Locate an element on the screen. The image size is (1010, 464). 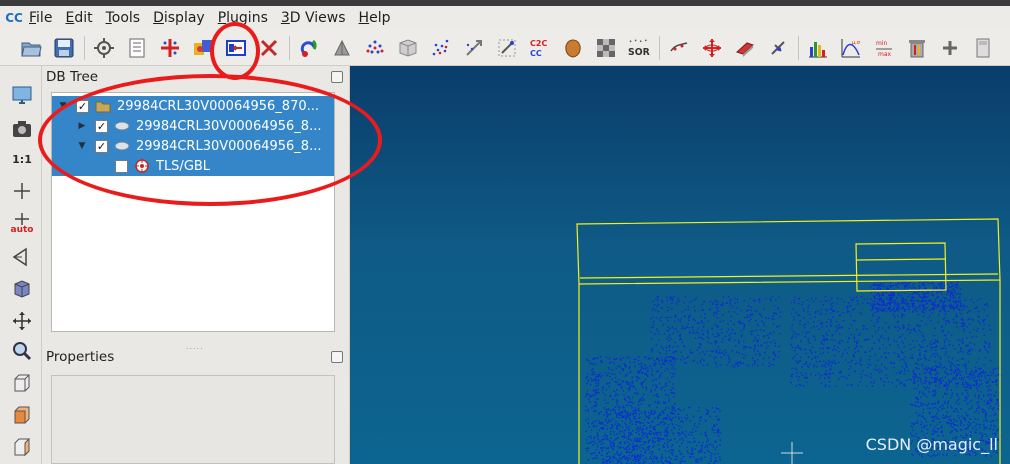
list-icon is located at coordinates (137, 48).